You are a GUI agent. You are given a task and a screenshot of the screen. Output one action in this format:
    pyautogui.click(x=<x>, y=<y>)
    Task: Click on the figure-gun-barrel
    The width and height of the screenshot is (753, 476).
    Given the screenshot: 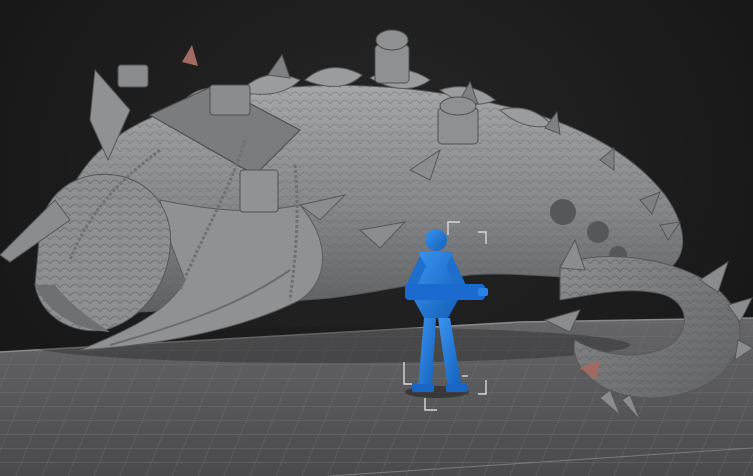 What is the action you would take?
    pyautogui.click(x=483, y=292)
    